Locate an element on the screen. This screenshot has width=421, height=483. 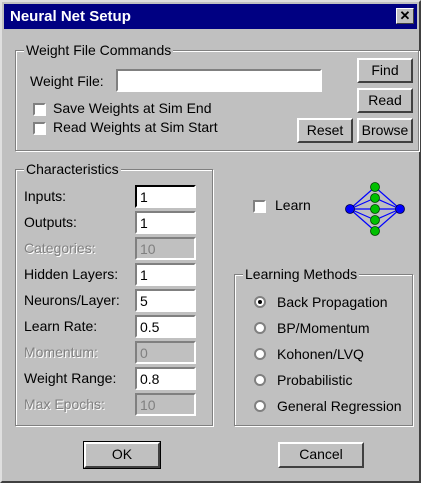
save-weights-label: Save Weights at Sim End is located at coordinates (132, 108).